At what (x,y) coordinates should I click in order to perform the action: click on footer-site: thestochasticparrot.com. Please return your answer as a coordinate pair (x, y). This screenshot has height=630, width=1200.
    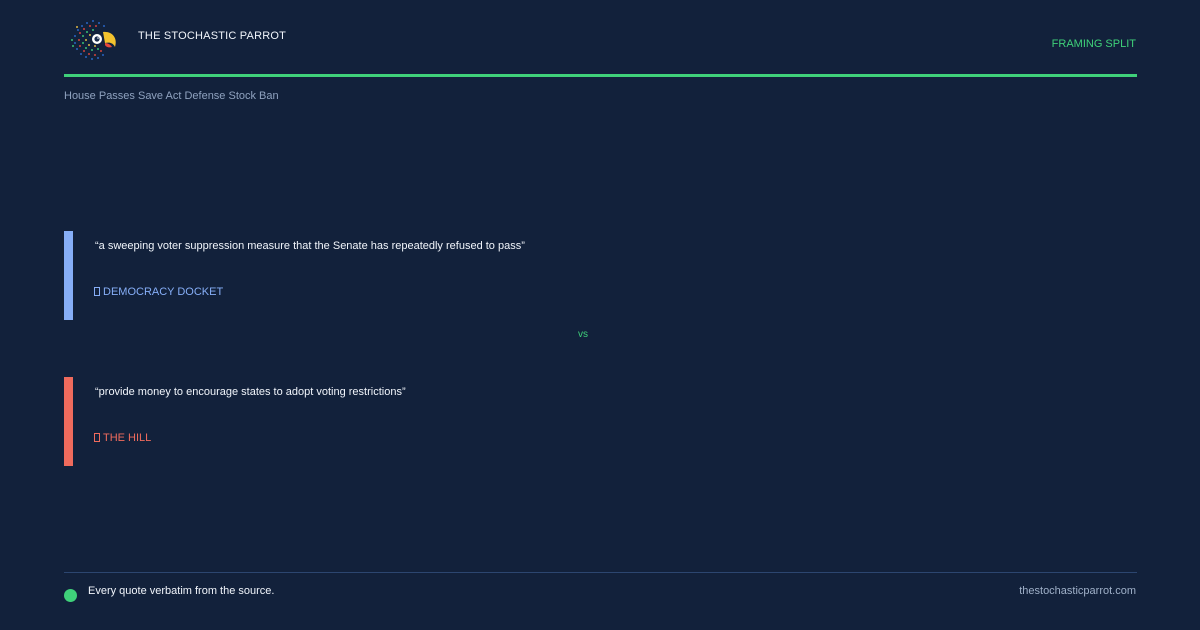
    Looking at the image, I should click on (1077, 591).